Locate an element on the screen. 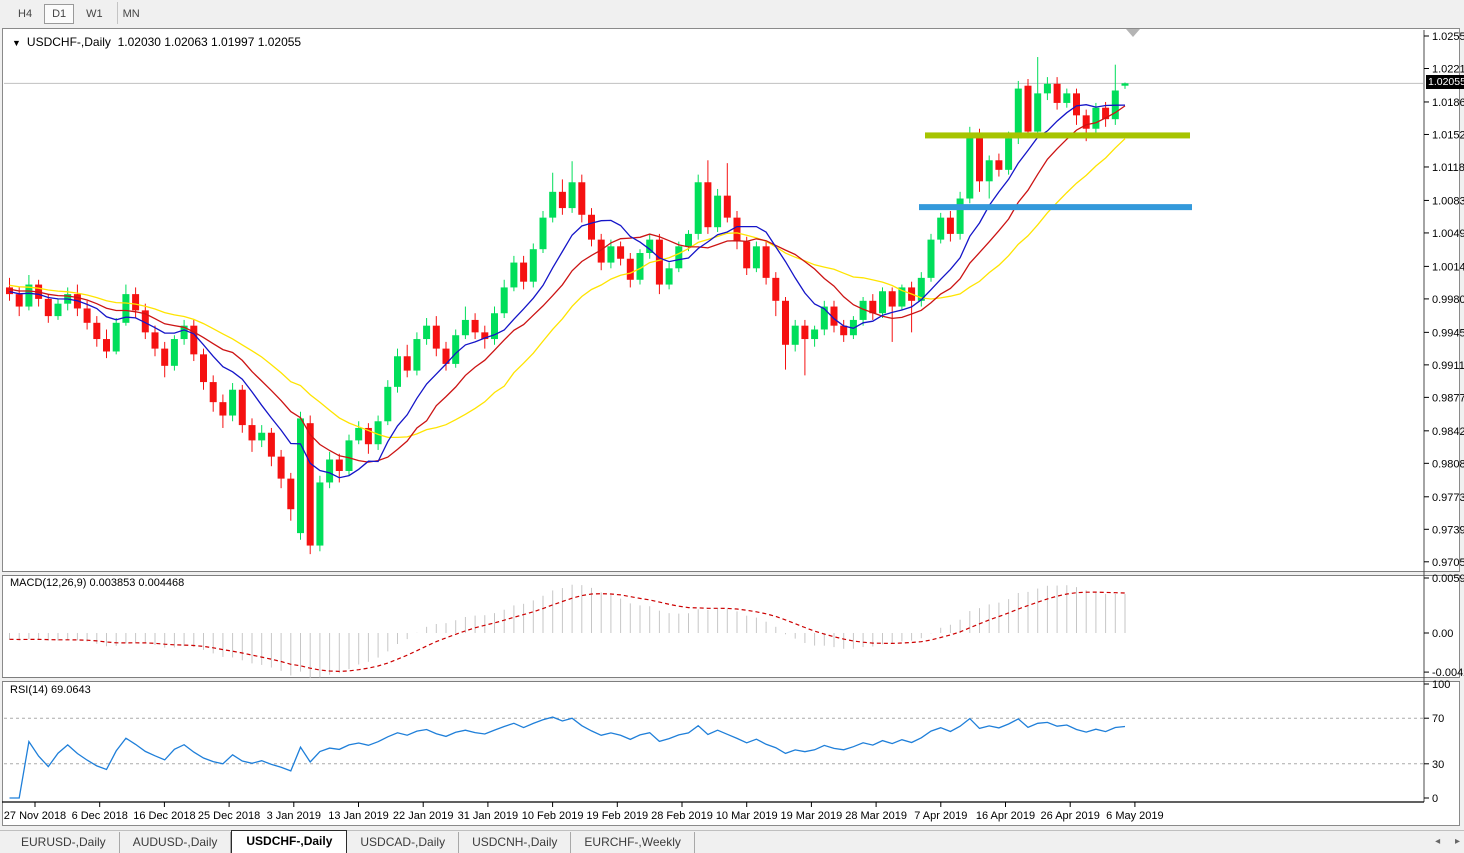 This screenshot has width=1464, height=853. svg-text: 1.00830 is located at coordinates (1448, 201).